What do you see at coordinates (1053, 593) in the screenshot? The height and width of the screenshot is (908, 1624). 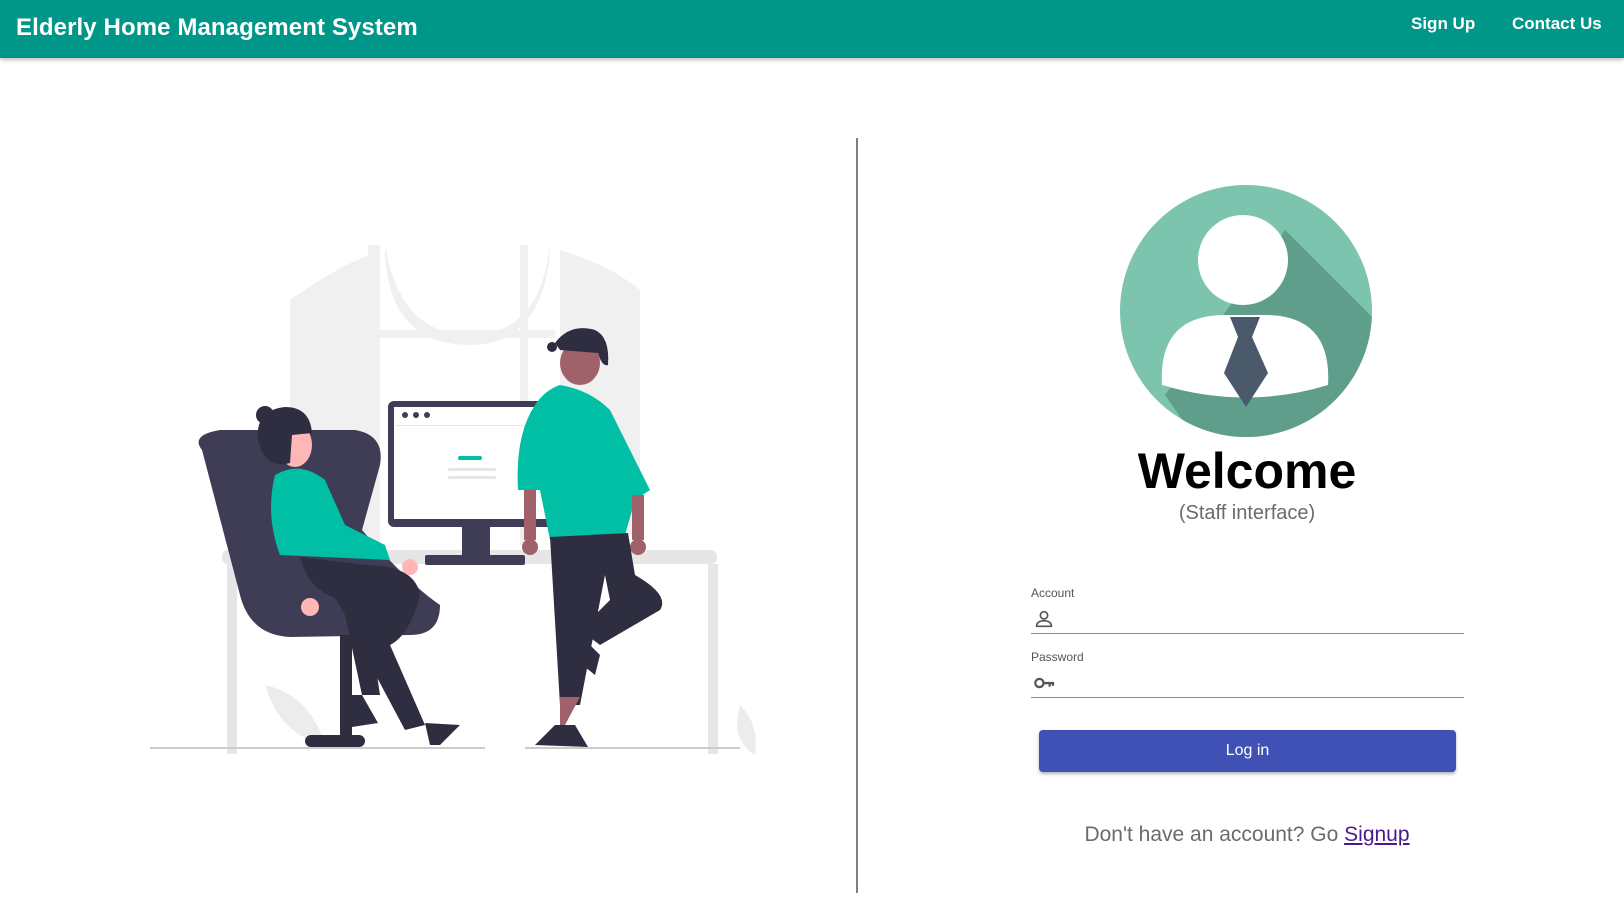 I see `account-label: Account` at bounding box center [1053, 593].